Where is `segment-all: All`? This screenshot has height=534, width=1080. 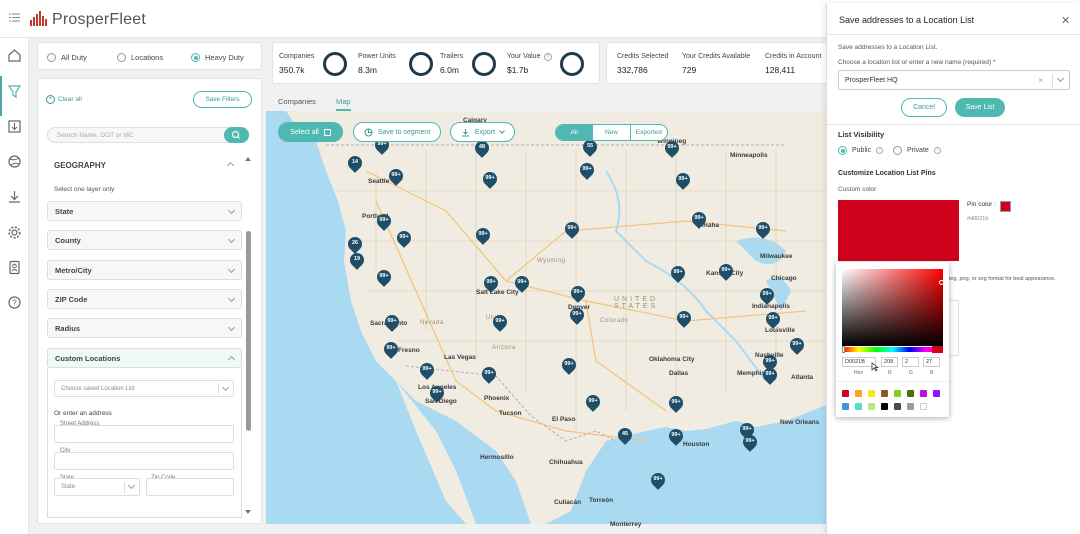 segment-all: All is located at coordinates (574, 132).